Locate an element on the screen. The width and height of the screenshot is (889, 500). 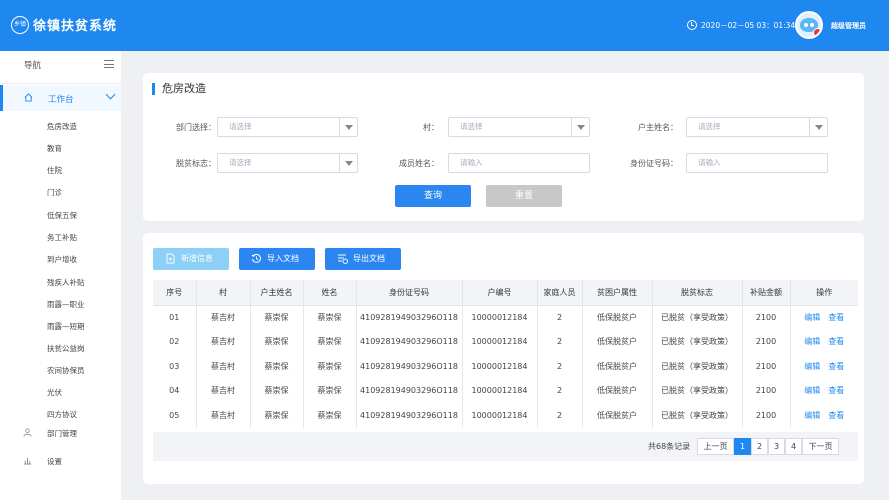
dept-select: 请选择 is located at coordinates (287, 127).